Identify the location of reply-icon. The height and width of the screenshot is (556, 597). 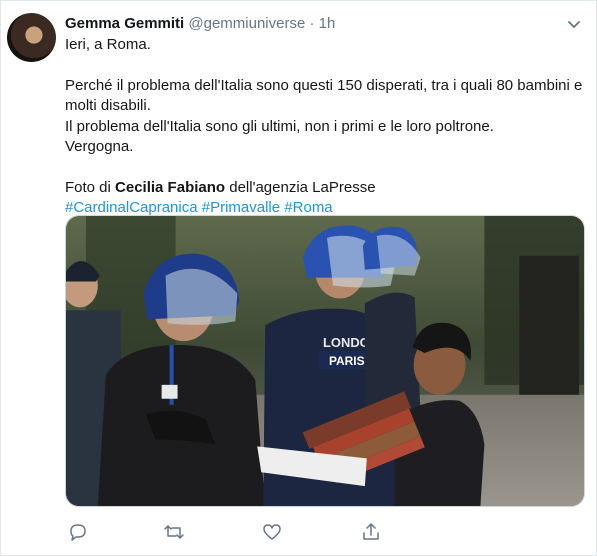
(78, 532).